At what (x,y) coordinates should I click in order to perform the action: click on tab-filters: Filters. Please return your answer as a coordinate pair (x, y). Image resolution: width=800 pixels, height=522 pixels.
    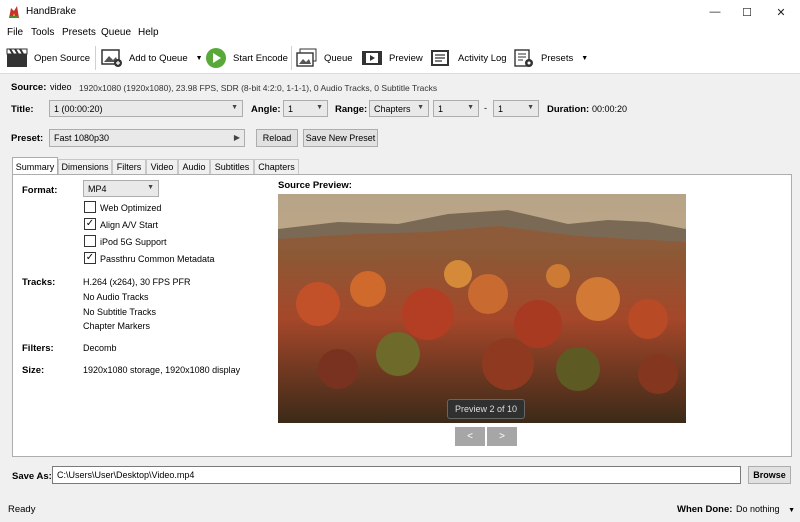
    Looking at the image, I should click on (129, 166).